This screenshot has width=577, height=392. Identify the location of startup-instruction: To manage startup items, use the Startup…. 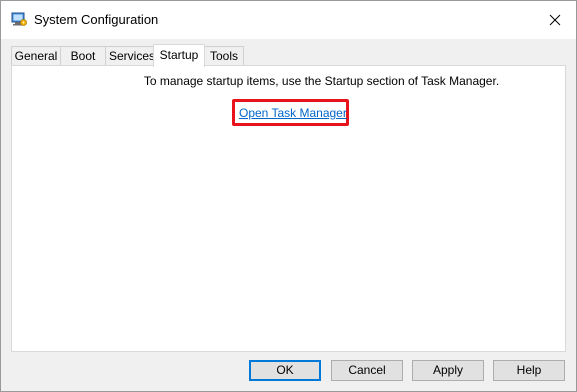
(321, 81).